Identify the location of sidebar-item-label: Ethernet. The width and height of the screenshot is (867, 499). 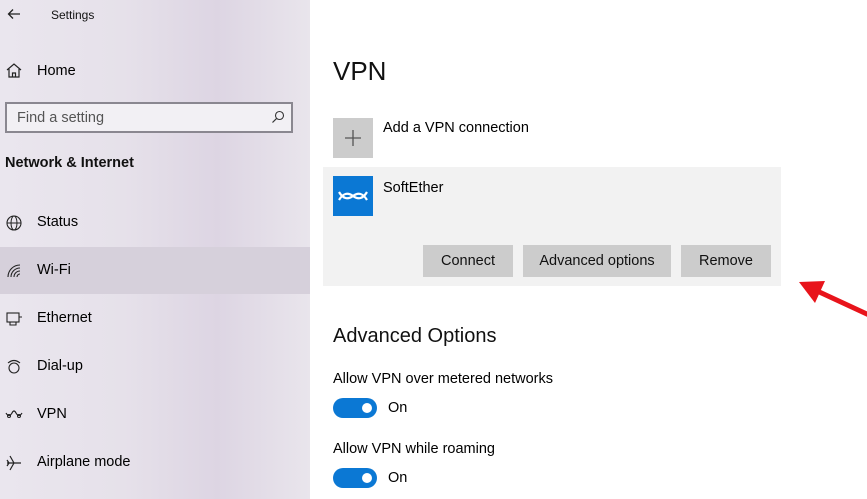
(64, 318).